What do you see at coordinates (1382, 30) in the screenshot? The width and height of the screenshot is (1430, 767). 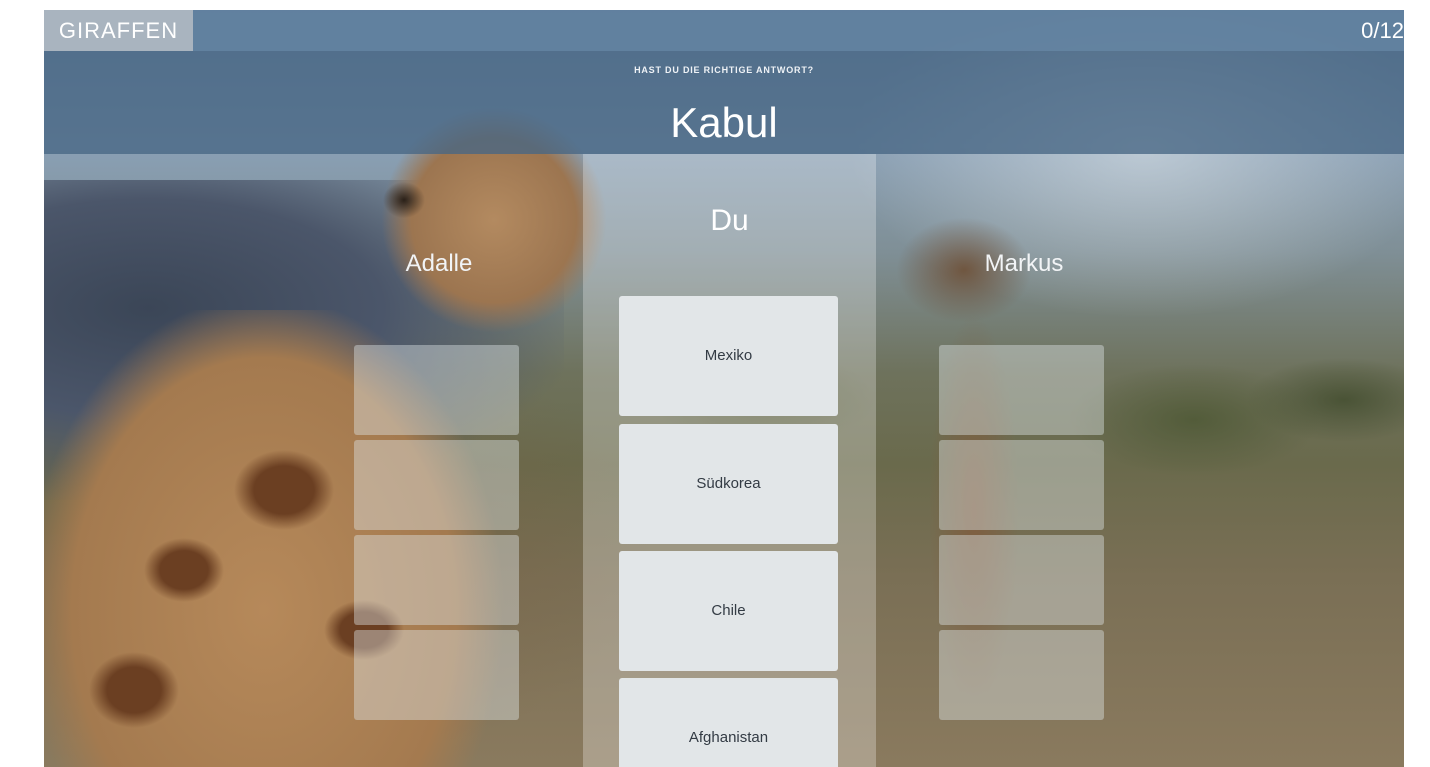 I see `question-progress: 0/12` at bounding box center [1382, 30].